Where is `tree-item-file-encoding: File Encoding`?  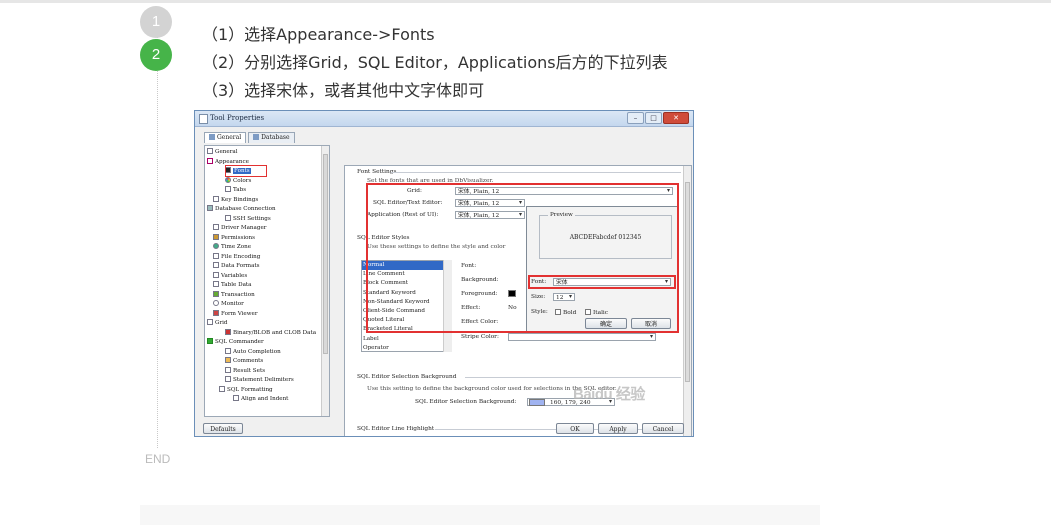
tree-item-file-encoding: File Encoding is located at coordinates (236, 257).